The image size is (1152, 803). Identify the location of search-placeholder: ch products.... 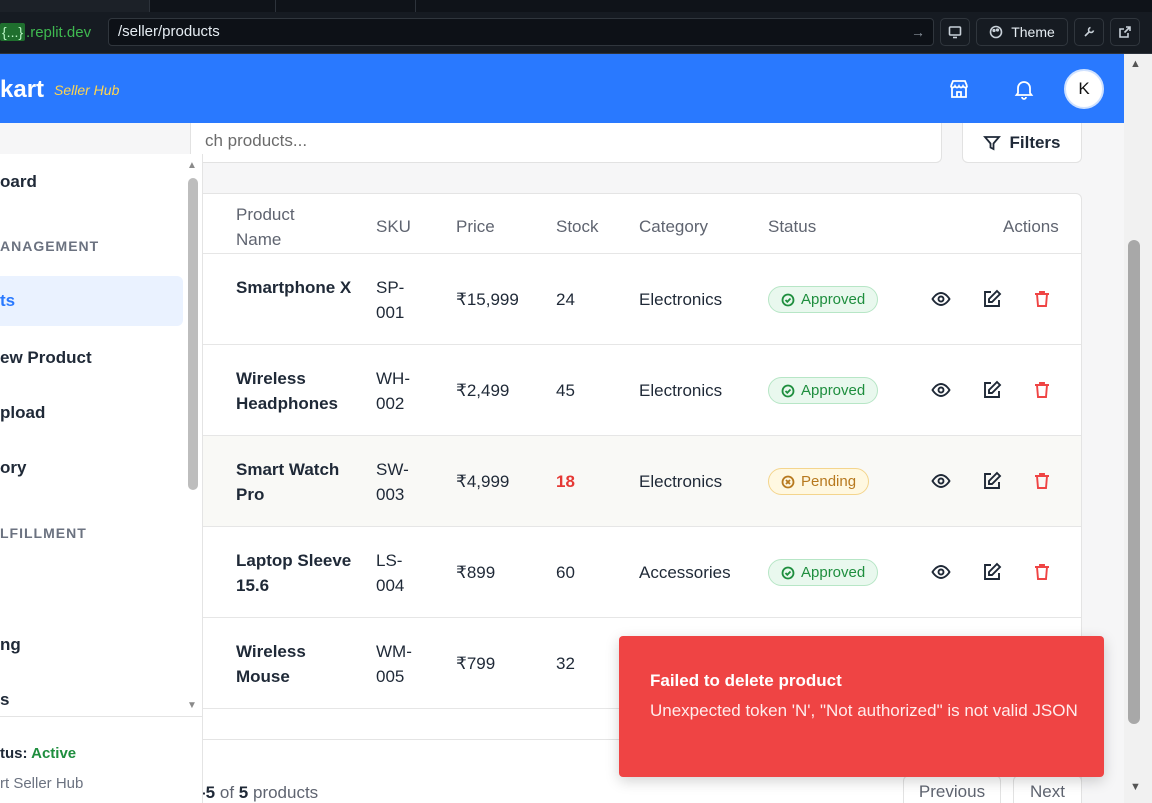
(256, 140).